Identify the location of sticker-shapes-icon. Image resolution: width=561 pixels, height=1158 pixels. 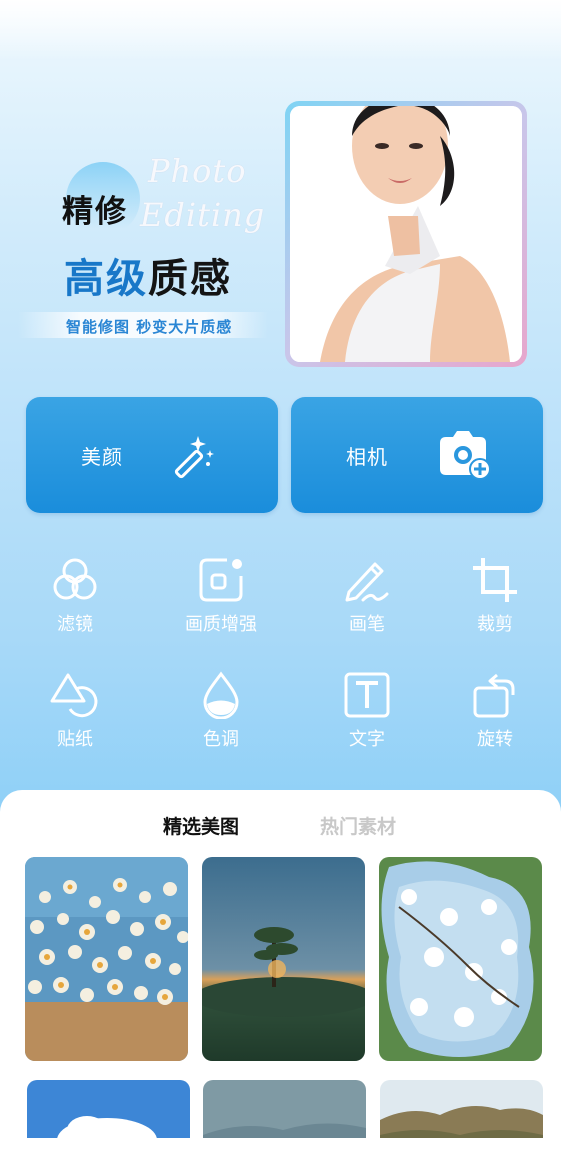
(74, 695).